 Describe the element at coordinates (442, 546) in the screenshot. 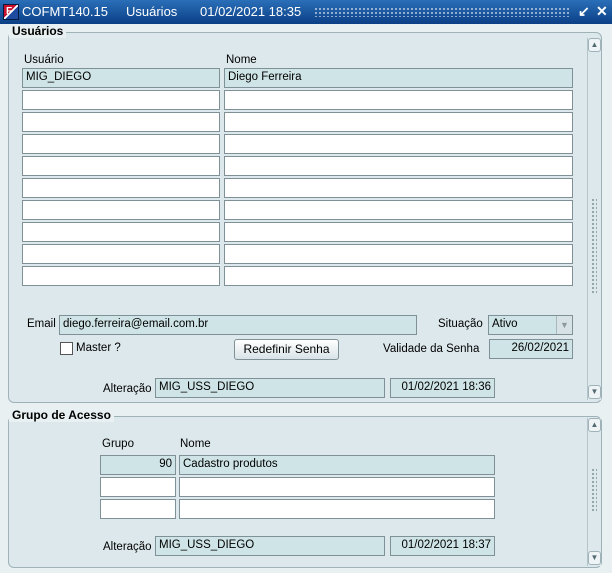

I see `grupo-alteracao-date-field: 01/02/2021 18:37` at that location.